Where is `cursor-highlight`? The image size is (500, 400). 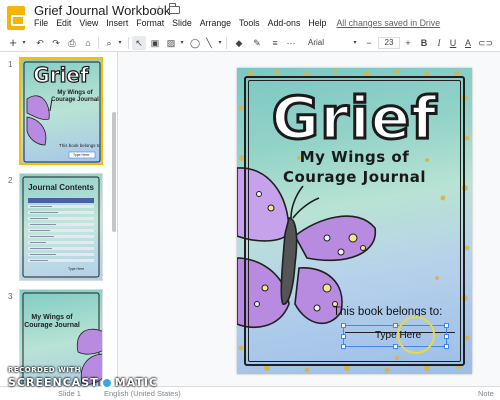 cursor-highlight is located at coordinates (416, 335).